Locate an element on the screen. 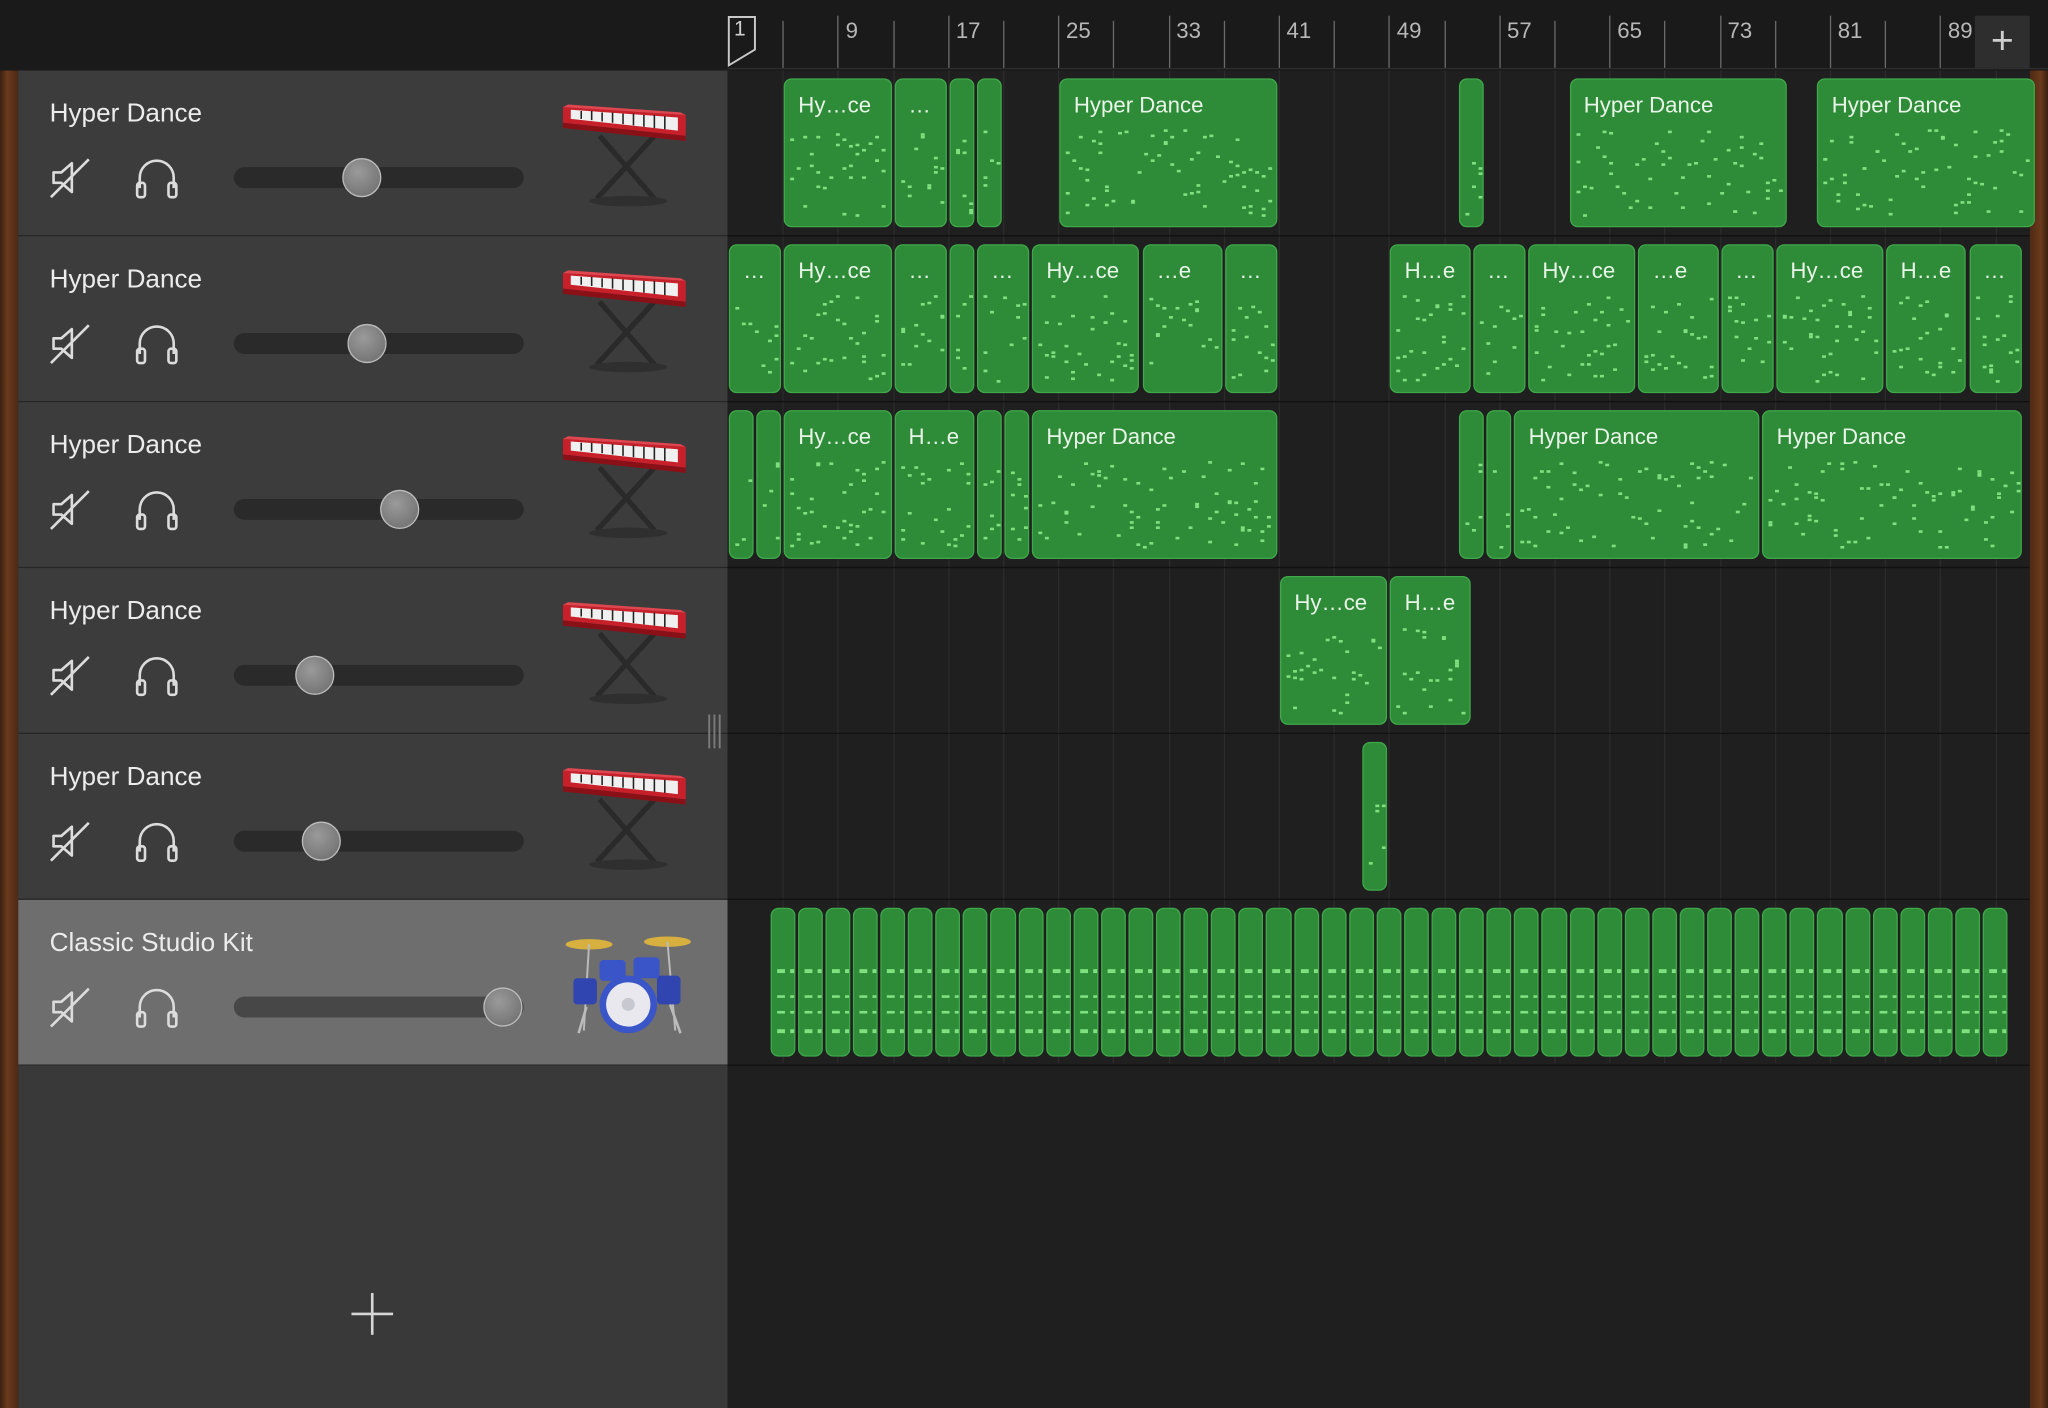 The height and width of the screenshot is (1408, 2048). add-track-button is located at coordinates (372, 1314).